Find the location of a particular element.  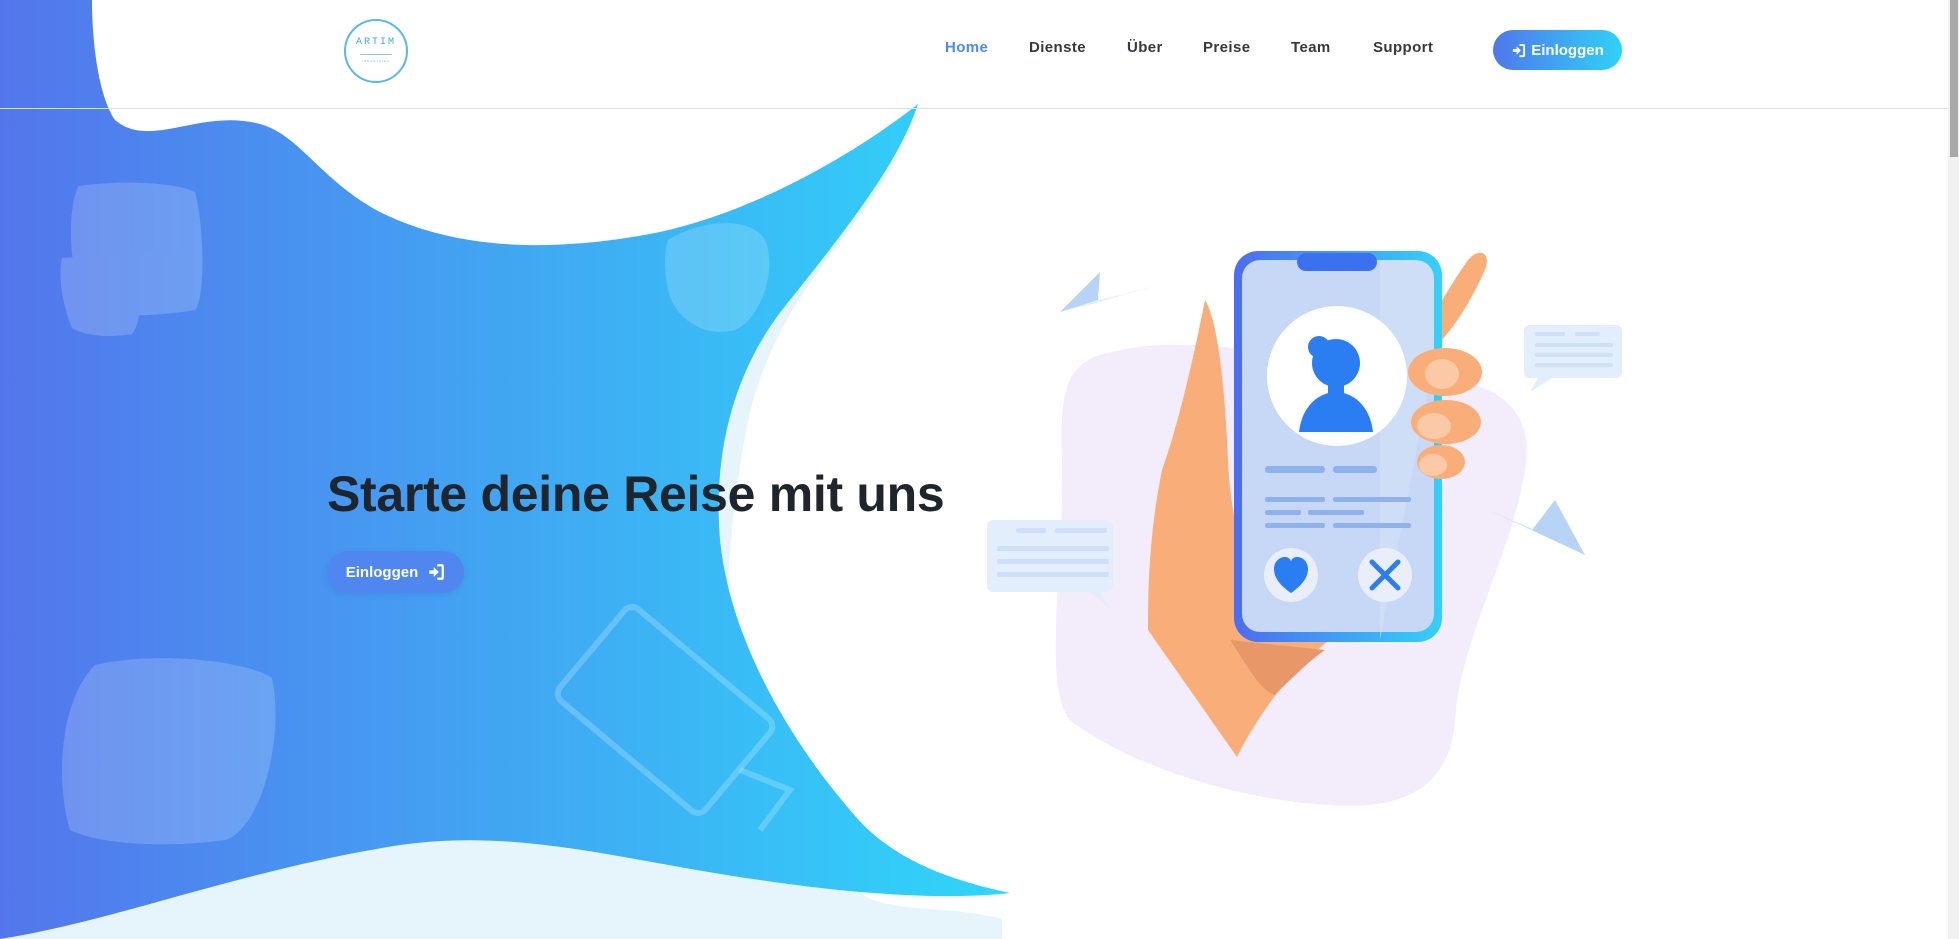

thumb is located at coordinates (1464, 296).